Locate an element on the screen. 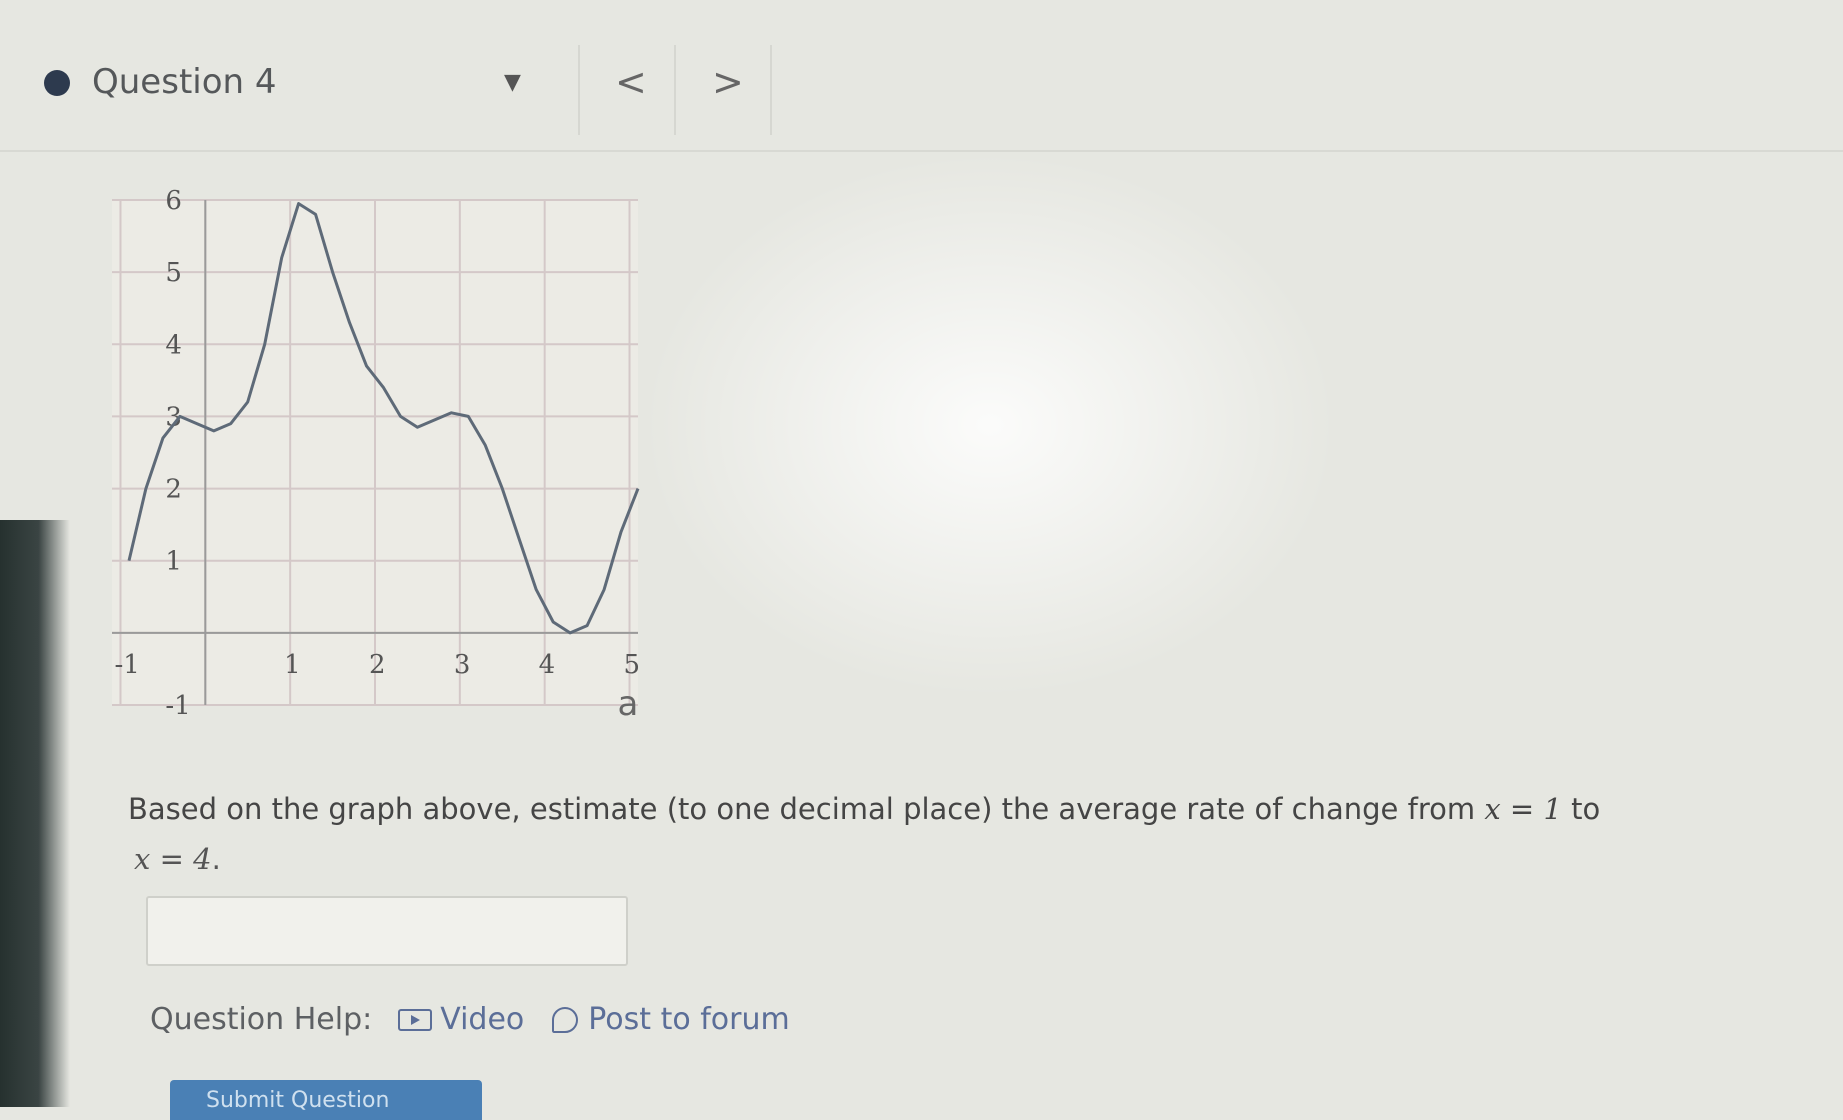 The height and width of the screenshot is (1120, 1843). y-tick-label: 5 is located at coordinates (173, 273).